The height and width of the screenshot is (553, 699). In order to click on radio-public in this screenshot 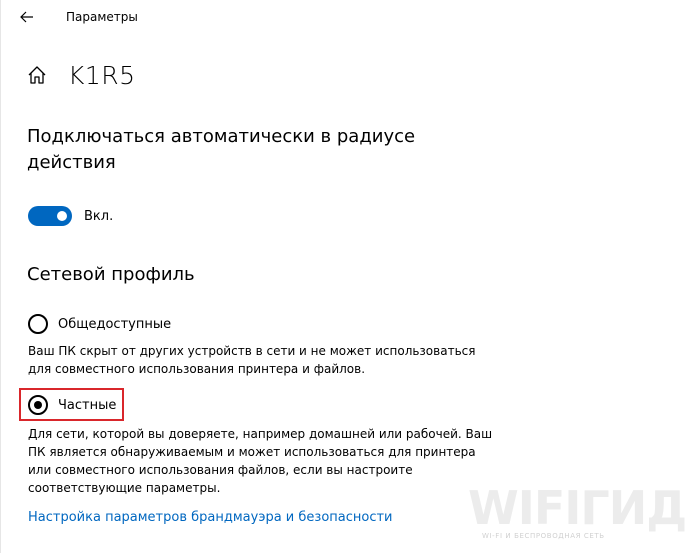, I will do `click(38, 324)`.